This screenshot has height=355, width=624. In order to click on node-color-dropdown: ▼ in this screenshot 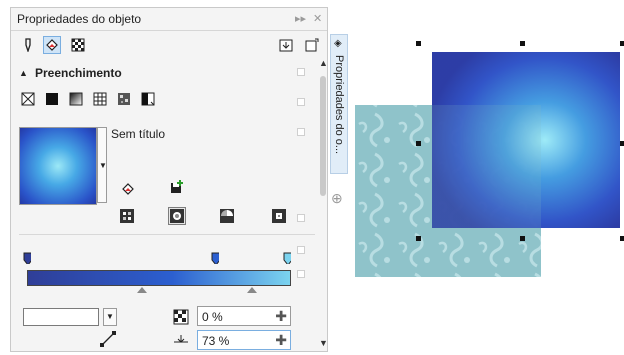, I will do `click(110, 317)`.